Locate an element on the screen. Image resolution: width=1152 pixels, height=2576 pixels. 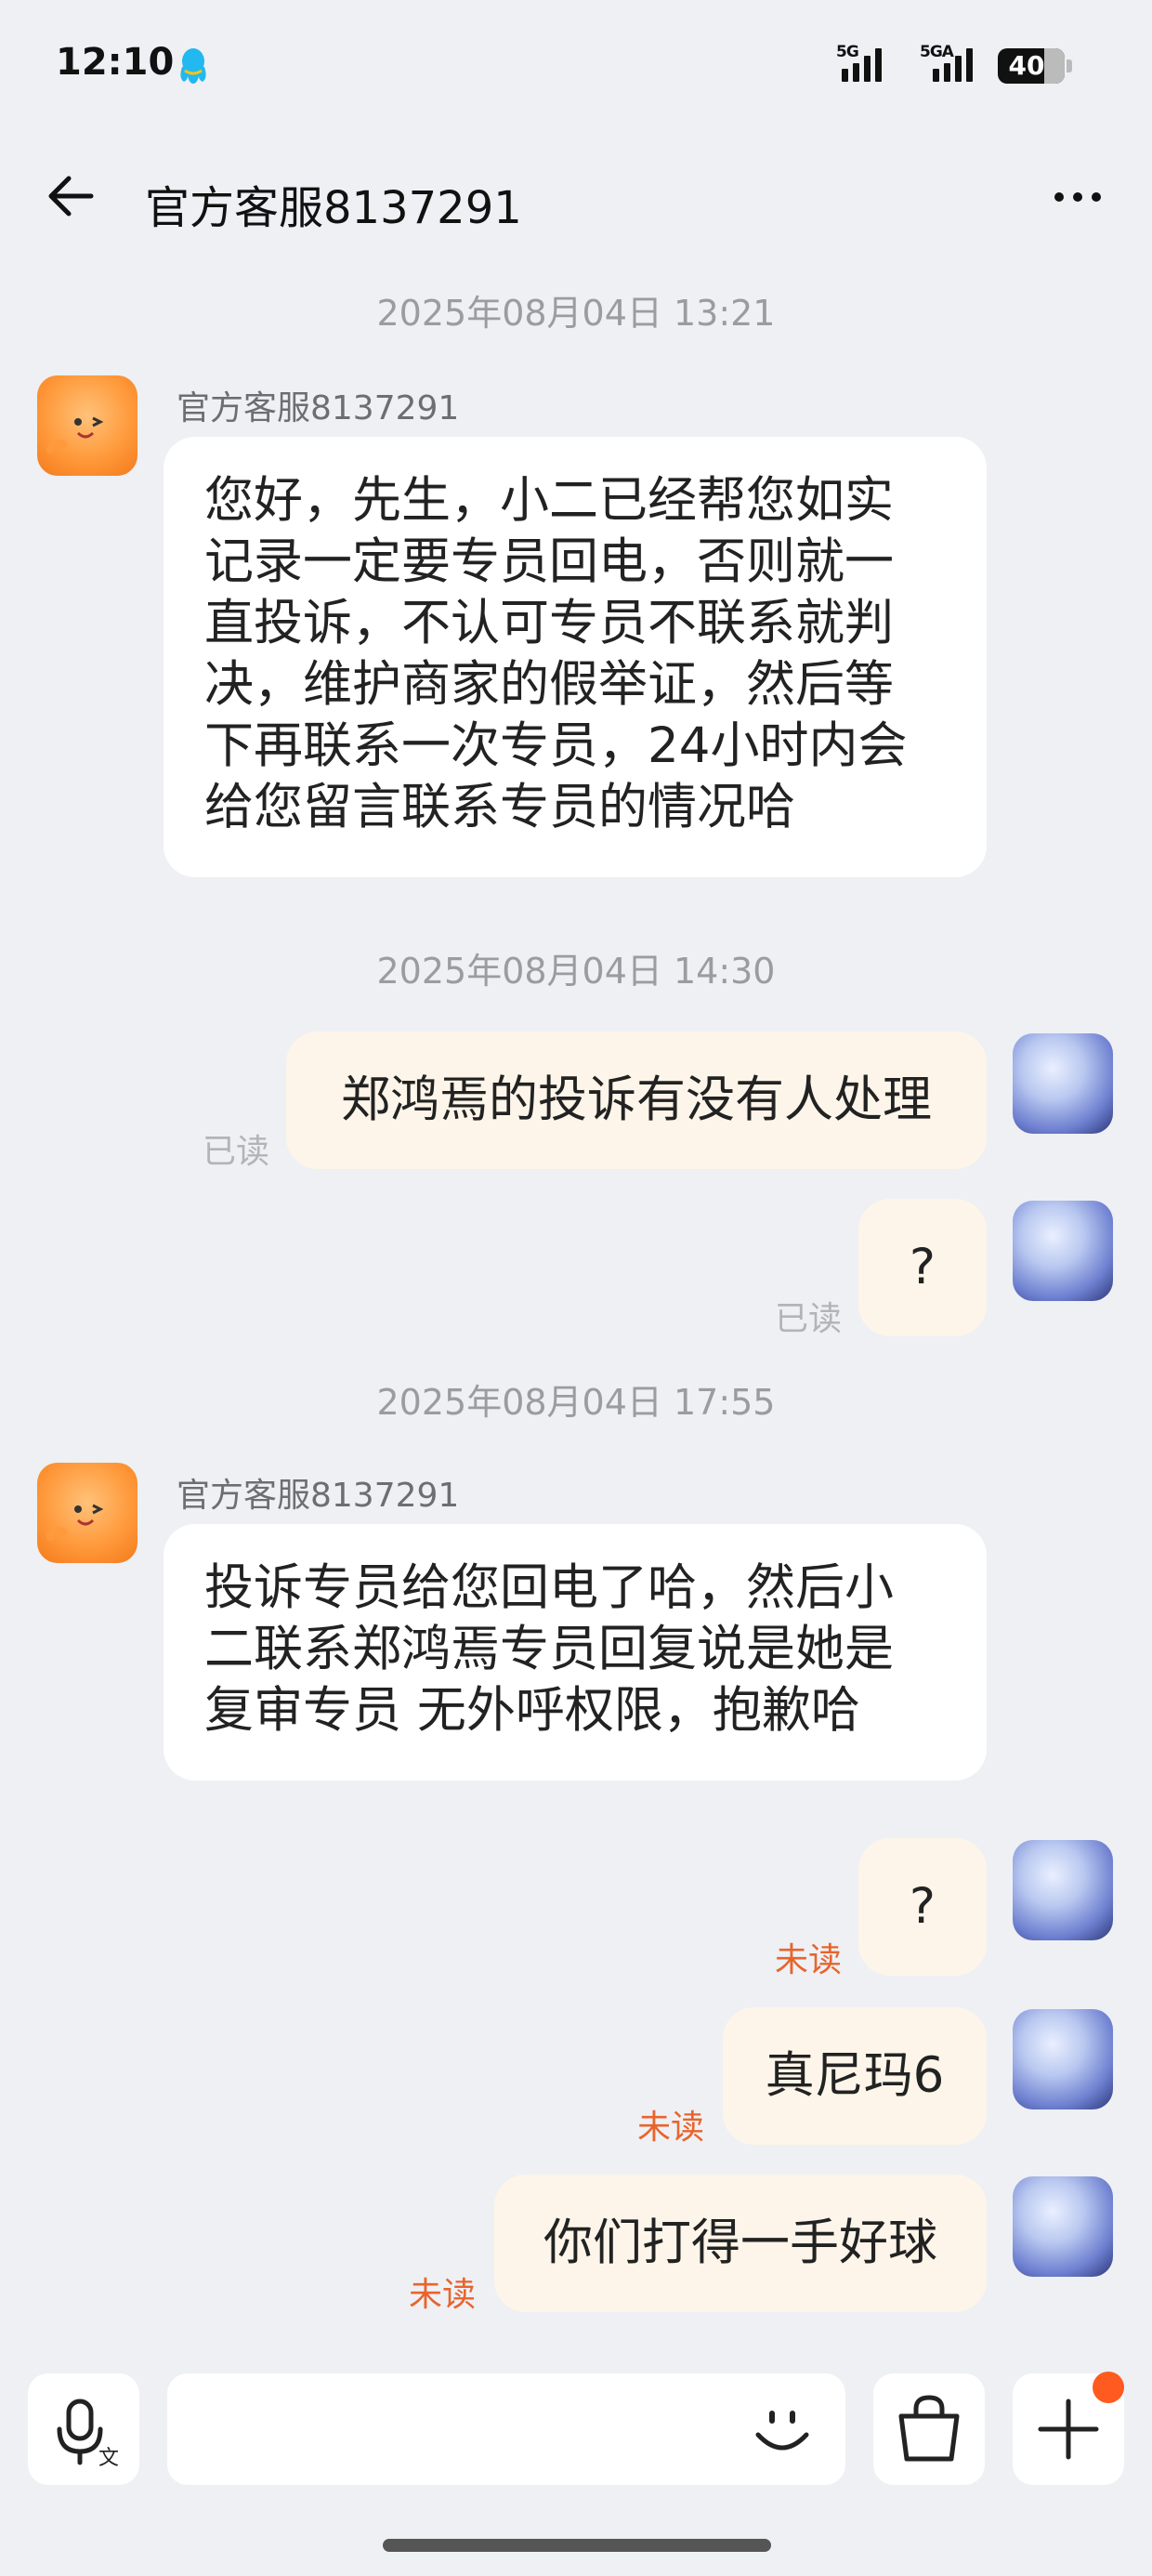
message-line: 给您留言联系专员的情况哈 is located at coordinates (499, 807).